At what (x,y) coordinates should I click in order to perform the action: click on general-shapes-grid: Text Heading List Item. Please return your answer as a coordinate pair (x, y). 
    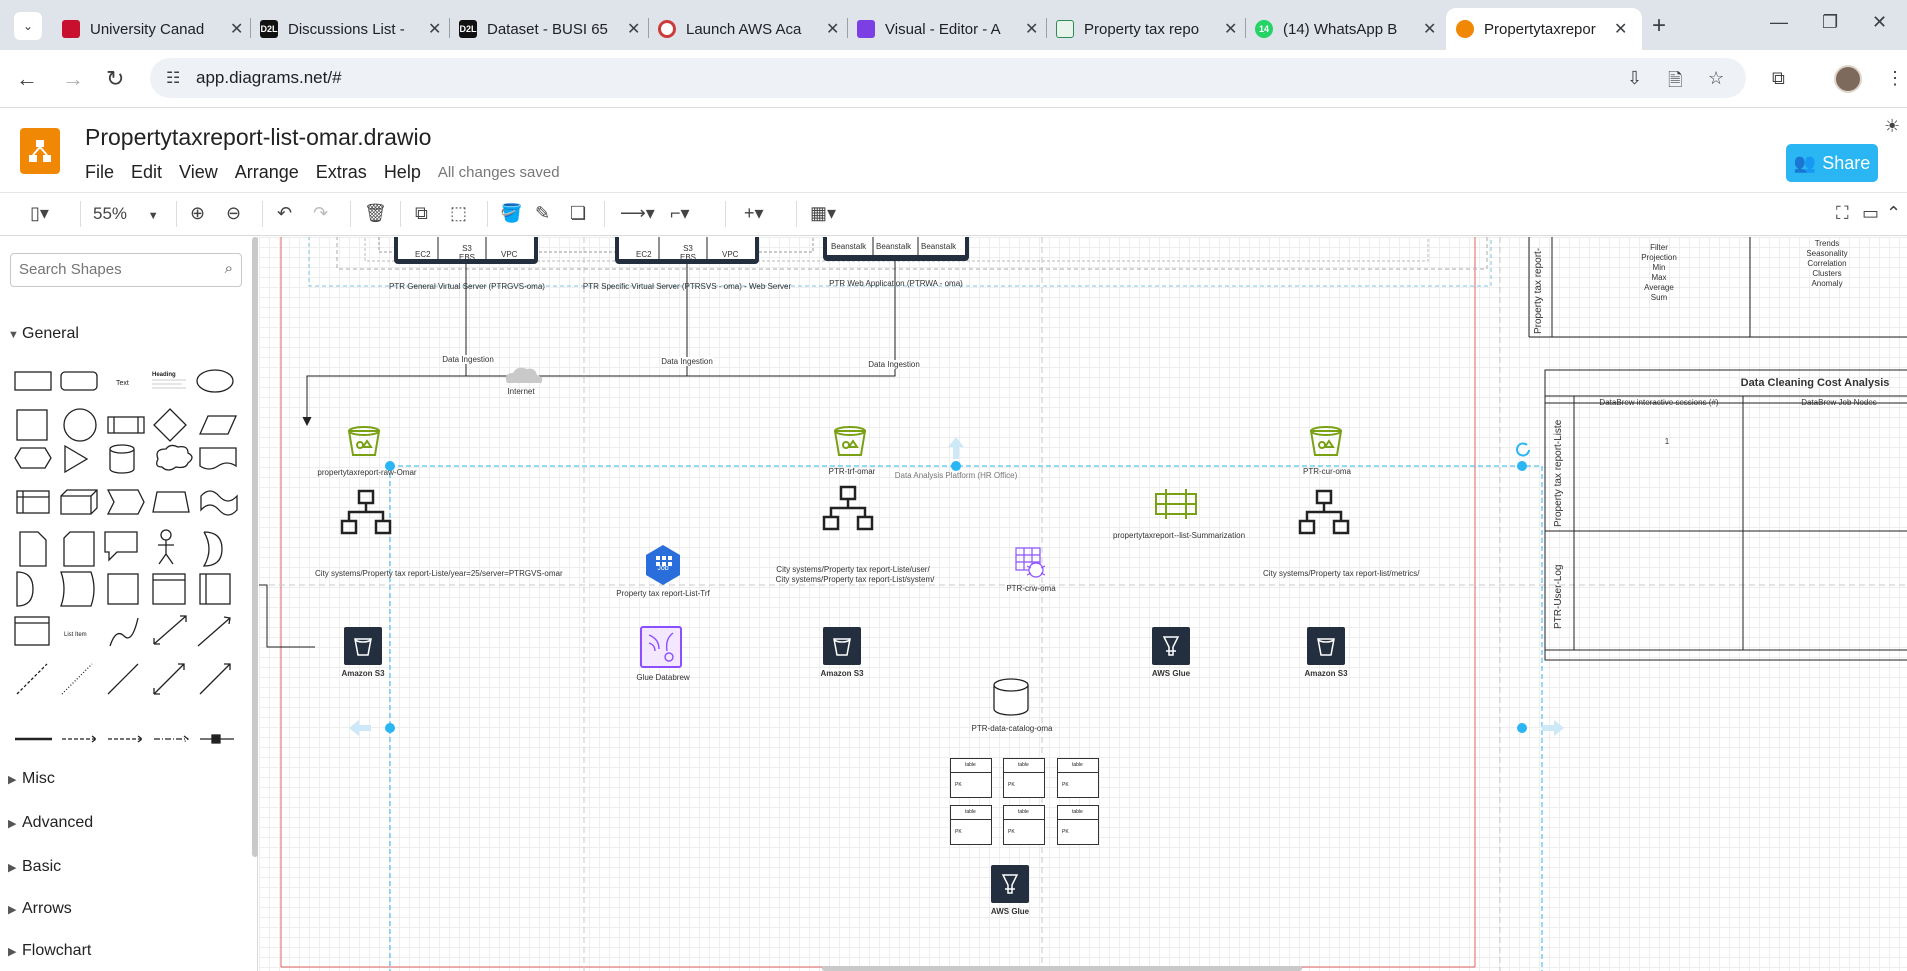
    Looking at the image, I should click on (127, 574).